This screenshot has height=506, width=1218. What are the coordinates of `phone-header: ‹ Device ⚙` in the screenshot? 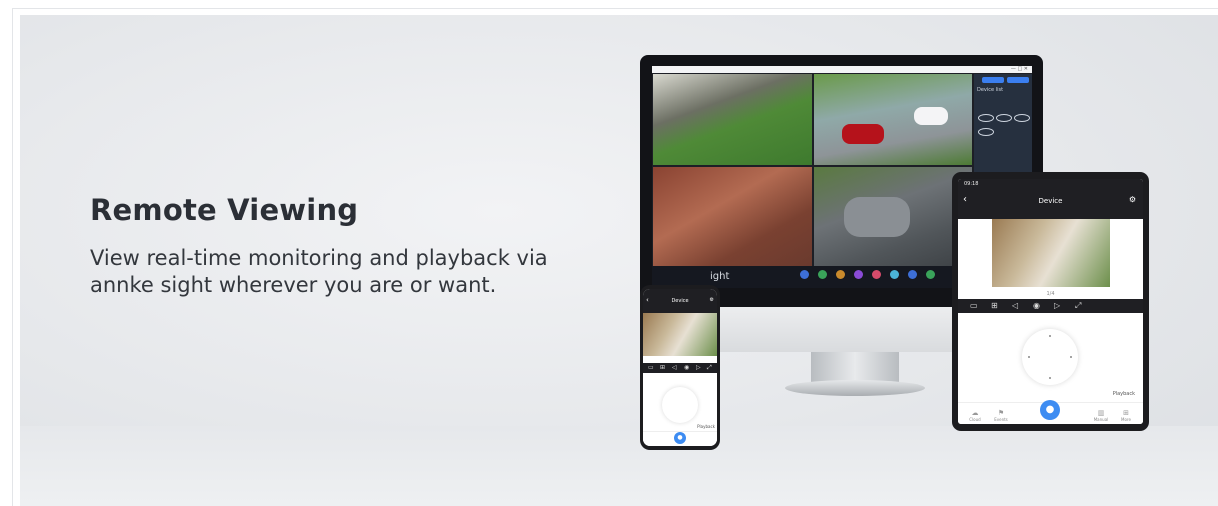 It's located at (680, 301).